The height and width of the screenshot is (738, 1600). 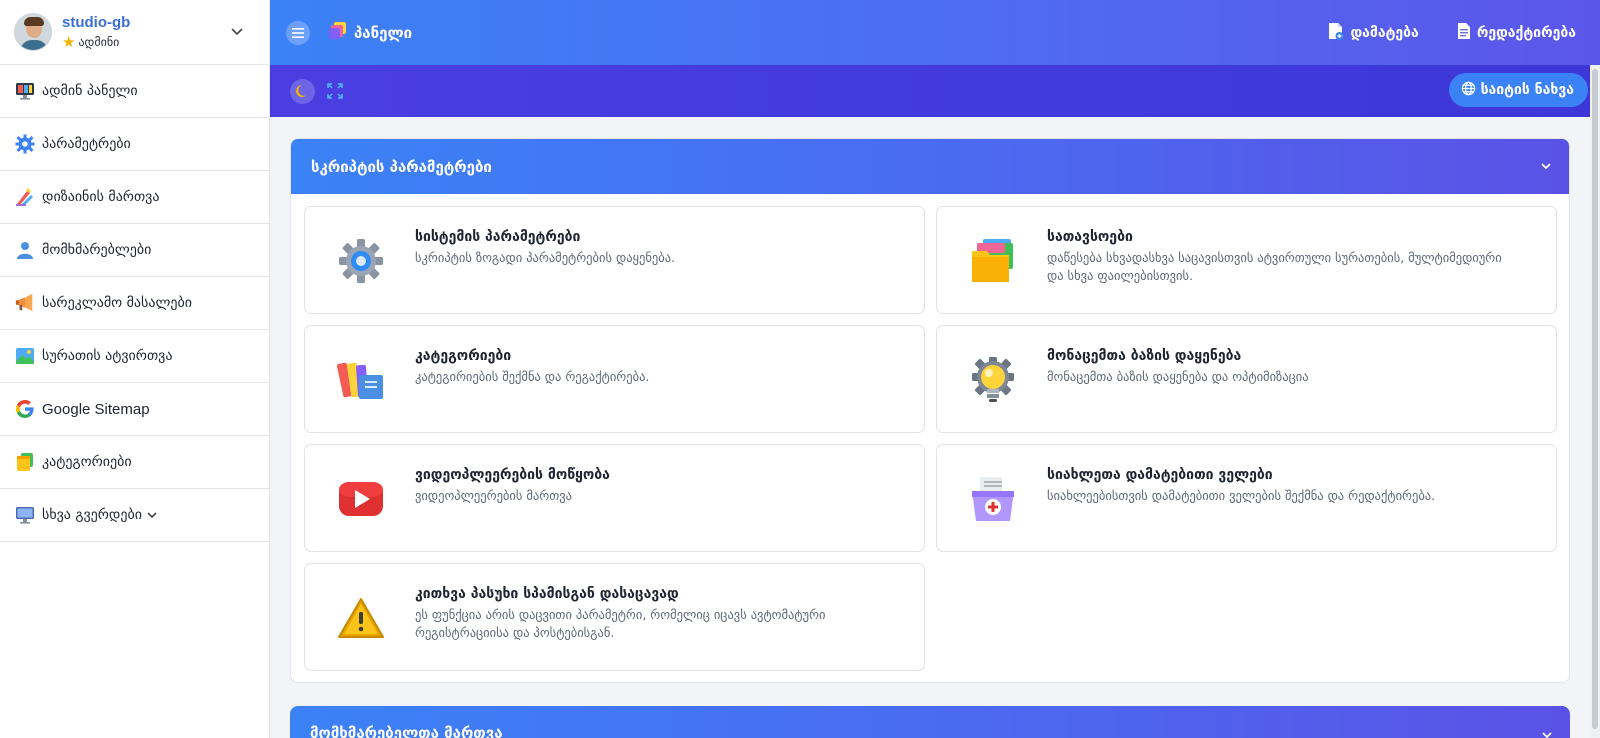 I want to click on sidebar-item-image-upload: სურათის ატვირთვა, so click(x=134, y=356).